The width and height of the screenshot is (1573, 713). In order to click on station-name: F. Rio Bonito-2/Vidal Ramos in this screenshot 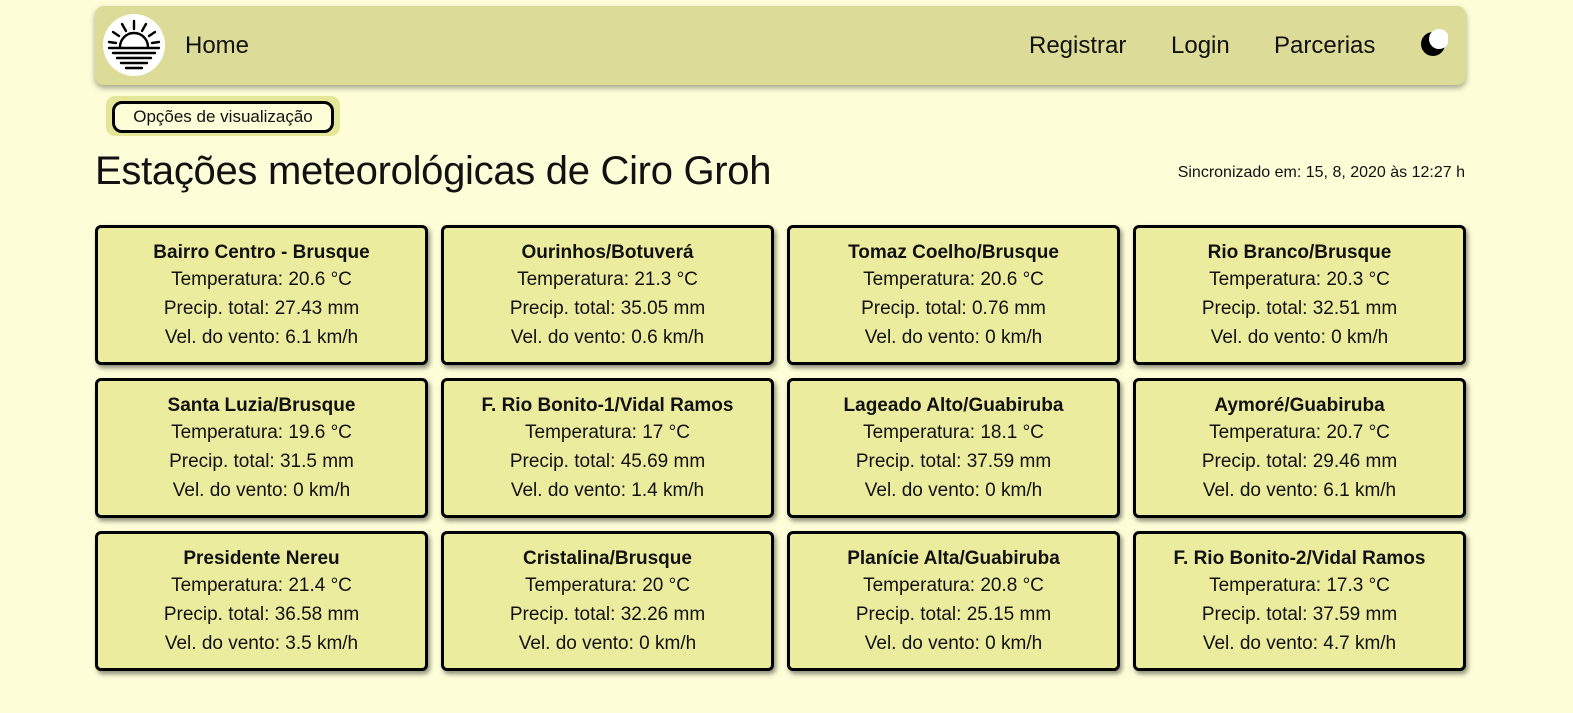, I will do `click(1299, 558)`.